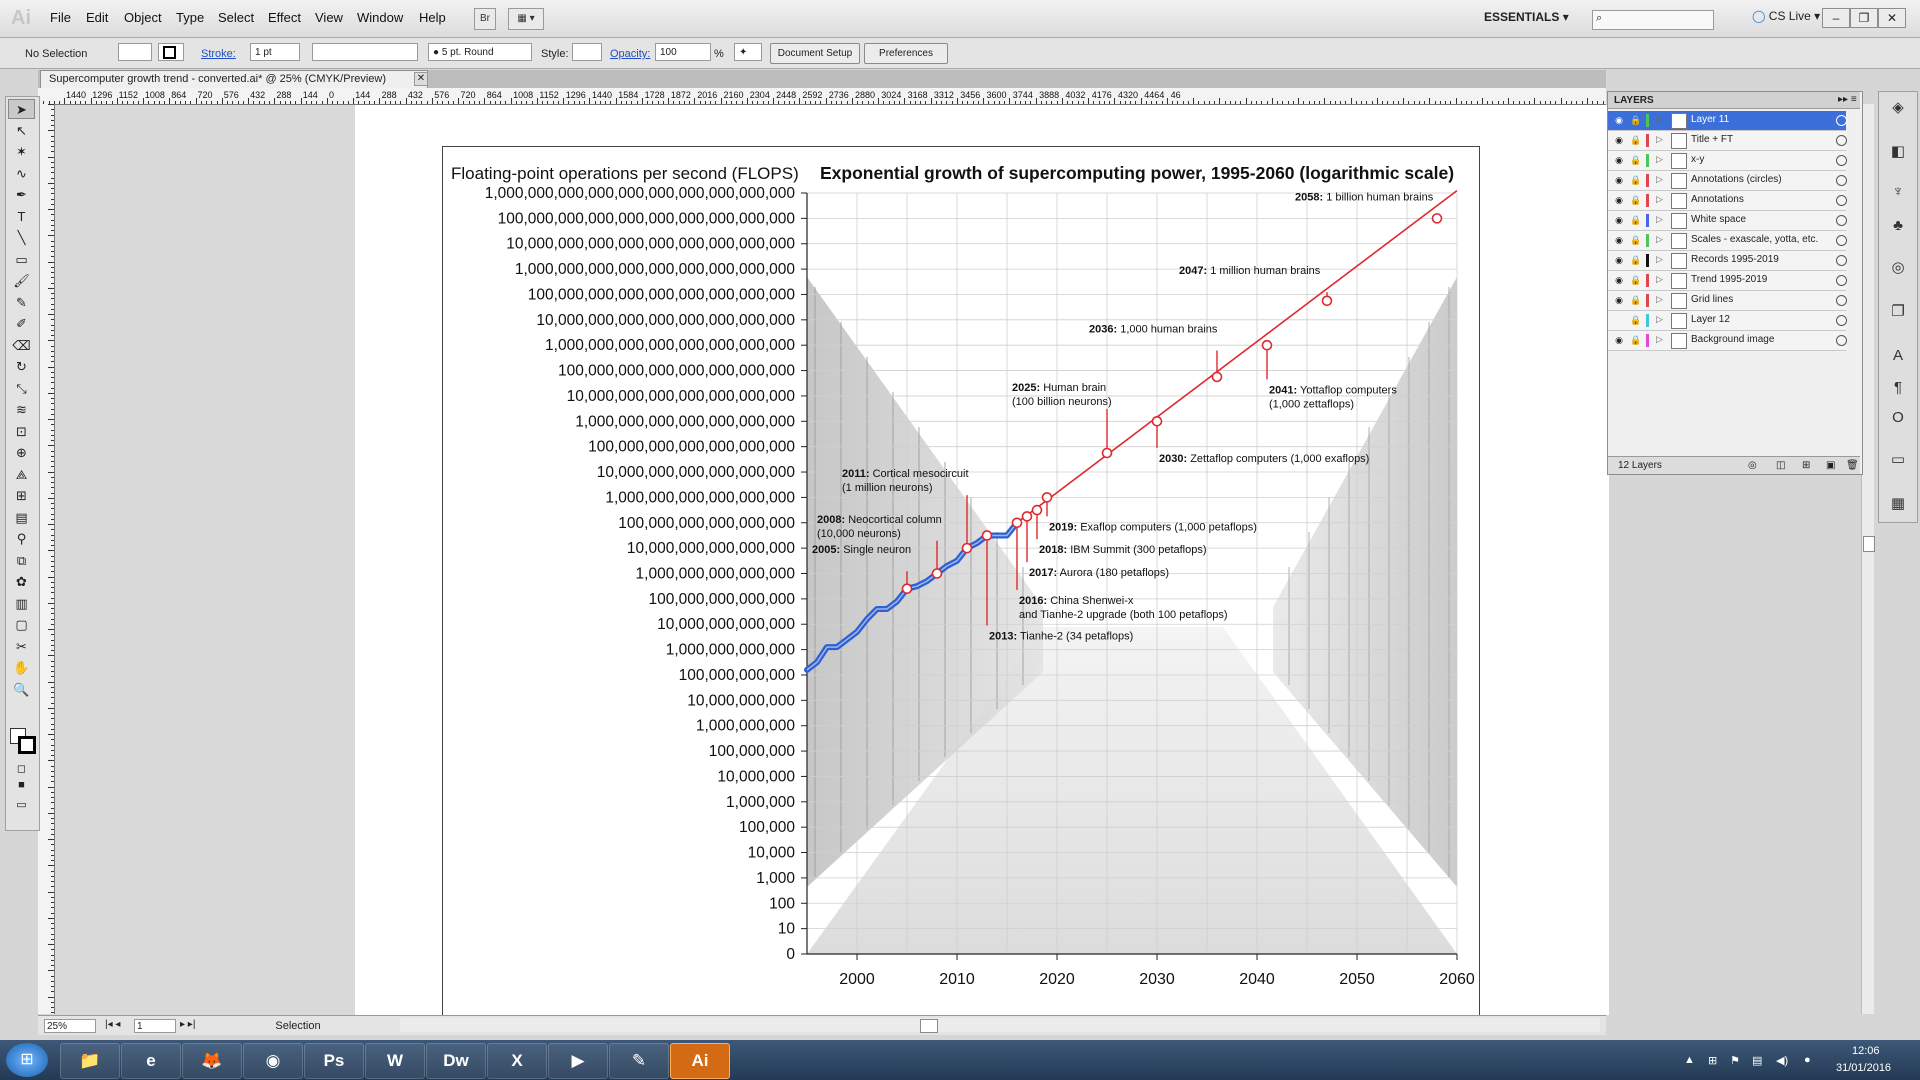 The width and height of the screenshot is (1920, 1080). Describe the element at coordinates (1898, 388) in the screenshot. I see `paragraph-dock-icon: ¶` at that location.